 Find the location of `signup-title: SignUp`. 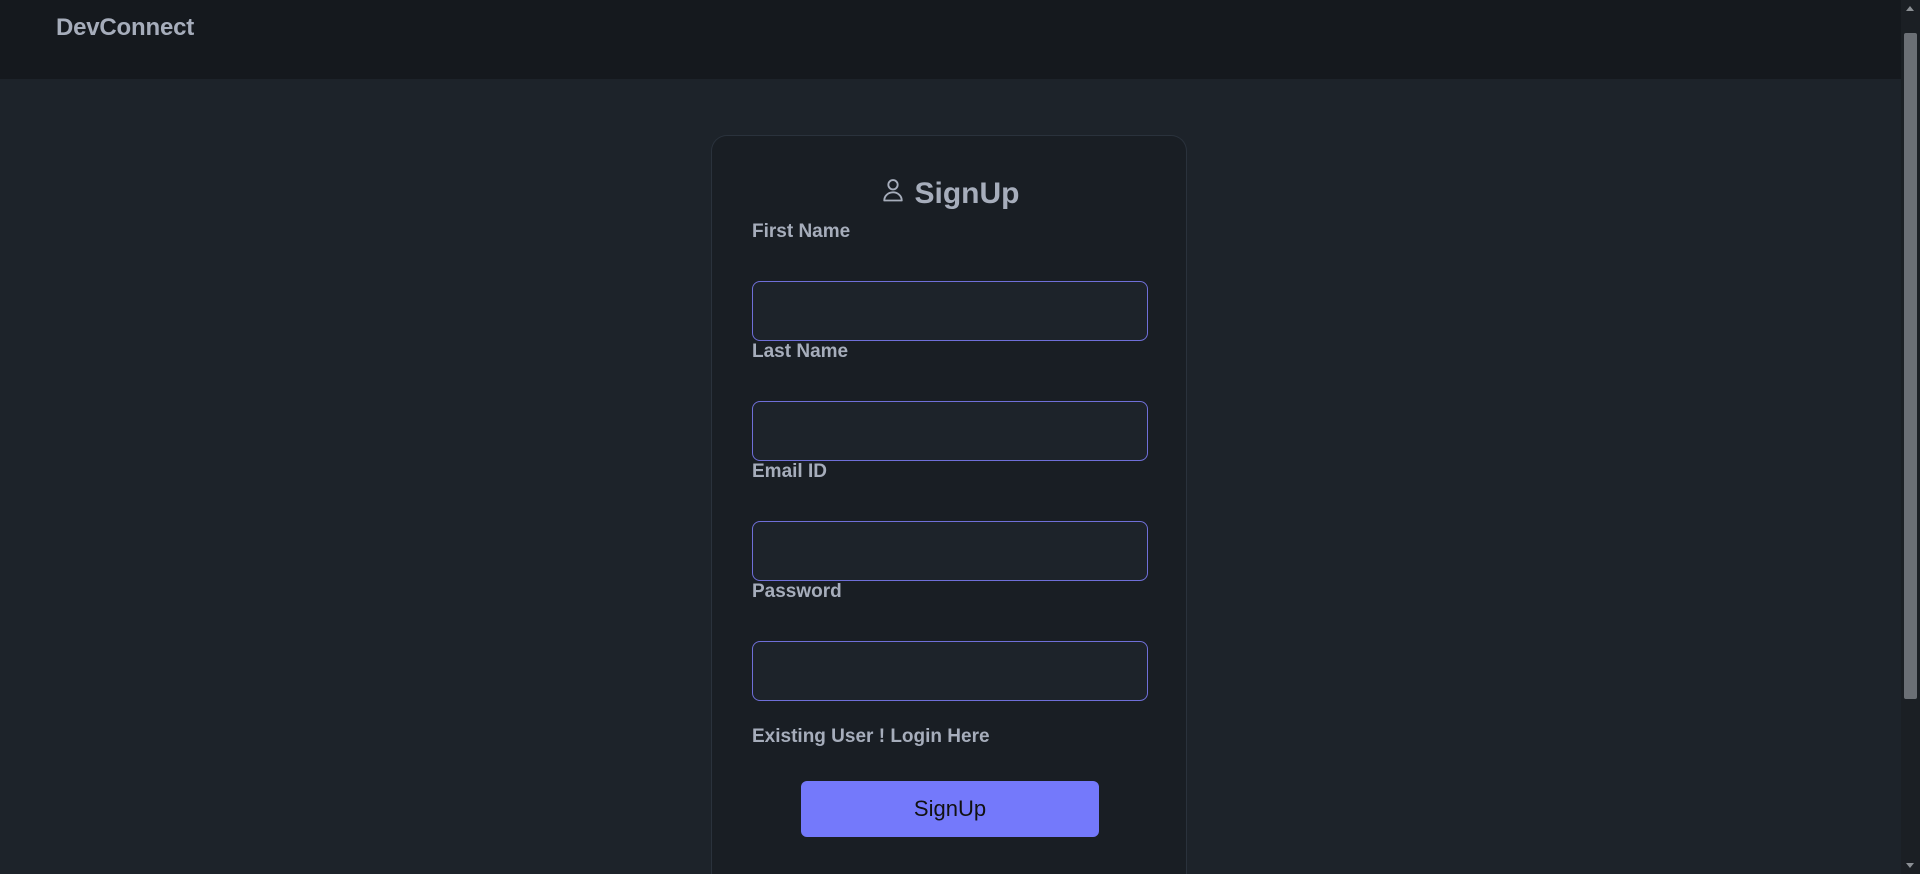

signup-title: SignUp is located at coordinates (949, 194).